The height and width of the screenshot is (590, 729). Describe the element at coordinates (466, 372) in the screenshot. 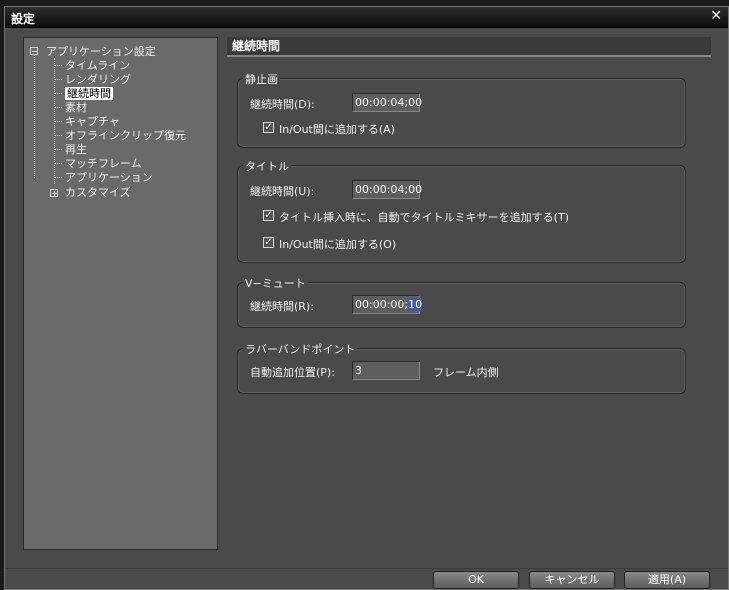

I see `rubberband-unit-label: フレーム内側` at that location.